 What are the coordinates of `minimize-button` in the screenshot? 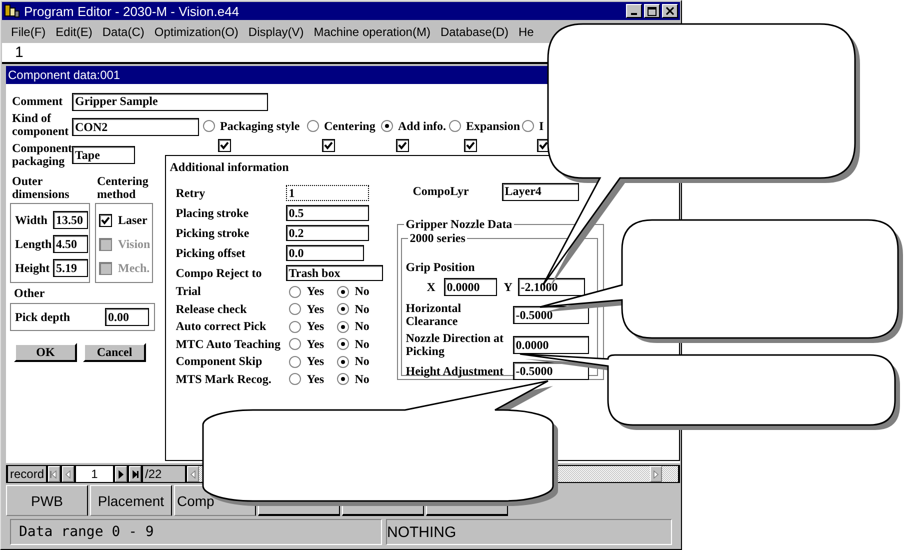 It's located at (634, 11).